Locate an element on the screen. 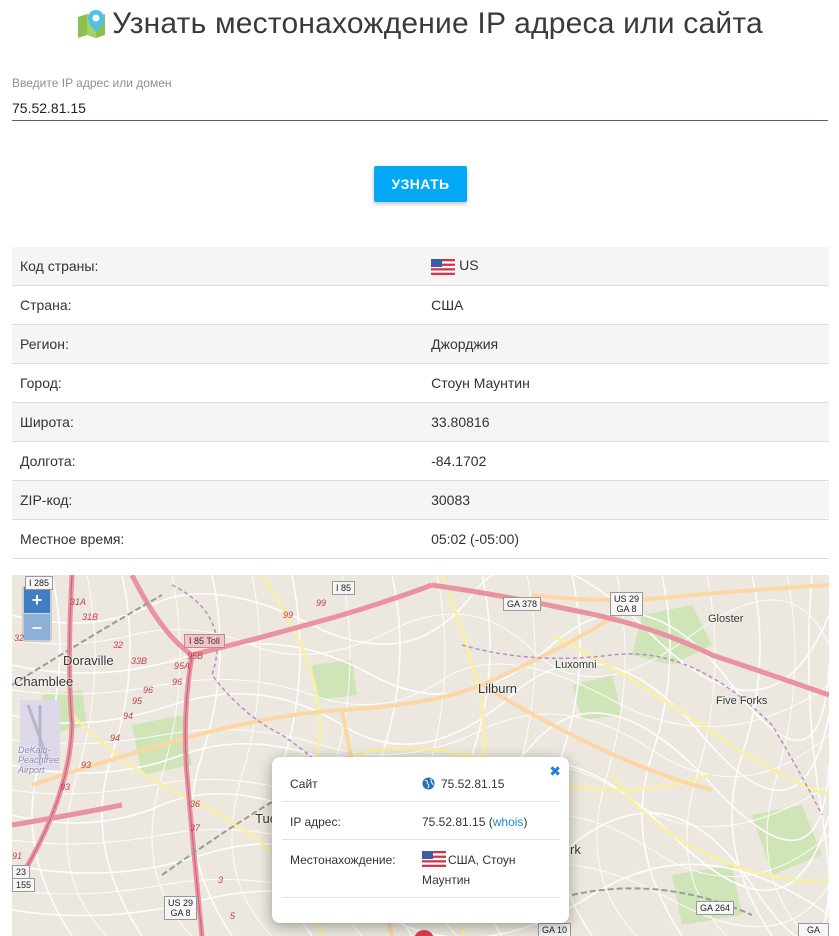 The height and width of the screenshot is (936, 839). popup-ip-label: IP адрес: is located at coordinates (315, 822).